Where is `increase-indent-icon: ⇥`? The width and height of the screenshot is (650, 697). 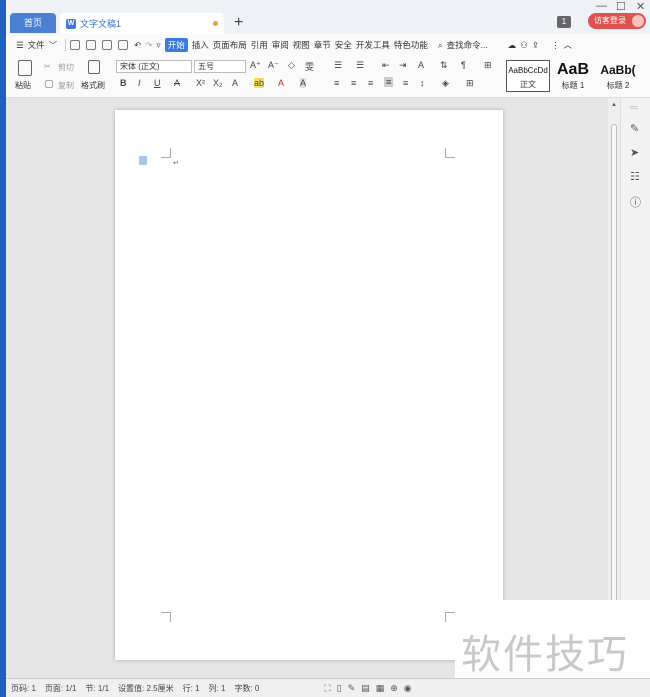
increase-indent-icon: ⇥ is located at coordinates (403, 65).